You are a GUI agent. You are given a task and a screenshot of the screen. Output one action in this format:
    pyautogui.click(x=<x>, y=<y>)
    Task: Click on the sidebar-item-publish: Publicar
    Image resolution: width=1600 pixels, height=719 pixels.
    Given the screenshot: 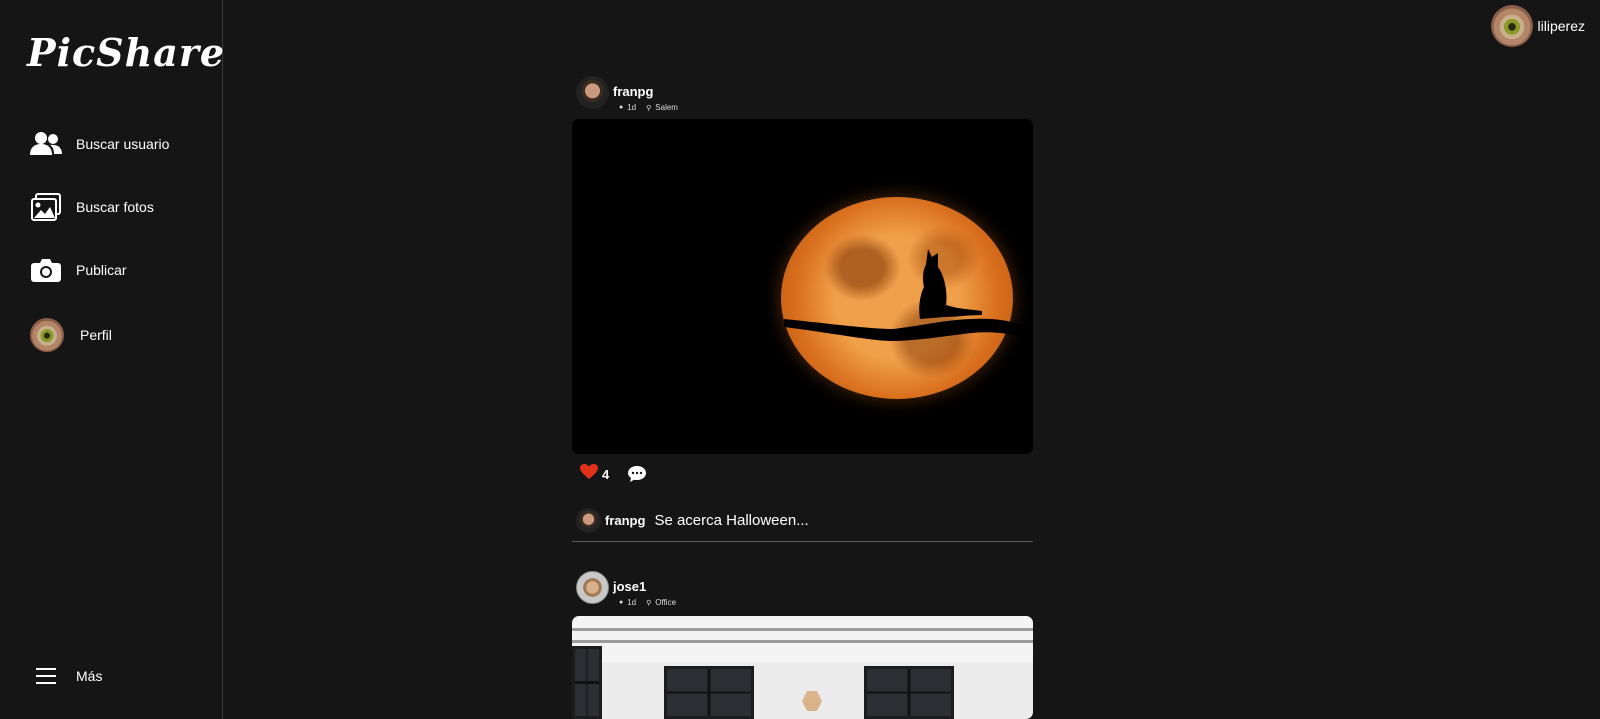 What is the action you would take?
    pyautogui.click(x=78, y=270)
    